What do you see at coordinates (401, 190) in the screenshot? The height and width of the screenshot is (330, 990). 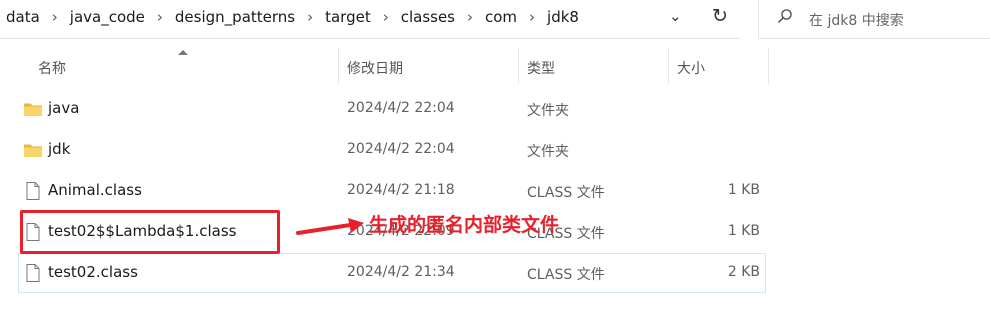 I see `file-modified: 2024/4/2 21:18` at bounding box center [401, 190].